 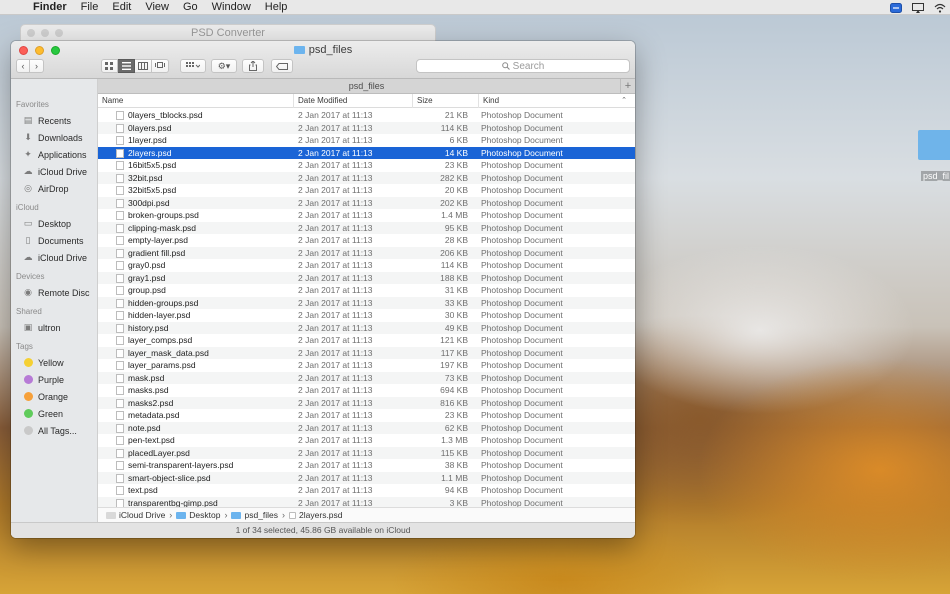 I want to click on sidebar-item-downloads: ⬇ Downloads, so click(x=54, y=137).